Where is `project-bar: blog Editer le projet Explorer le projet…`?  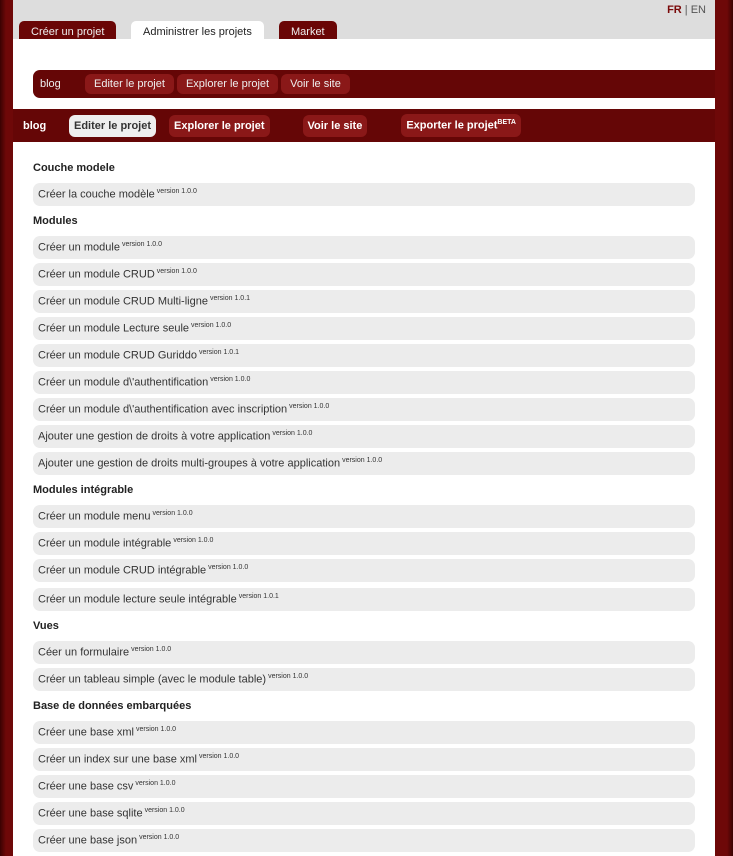 project-bar: blog Editer le projet Explorer le projet… is located at coordinates (374, 84).